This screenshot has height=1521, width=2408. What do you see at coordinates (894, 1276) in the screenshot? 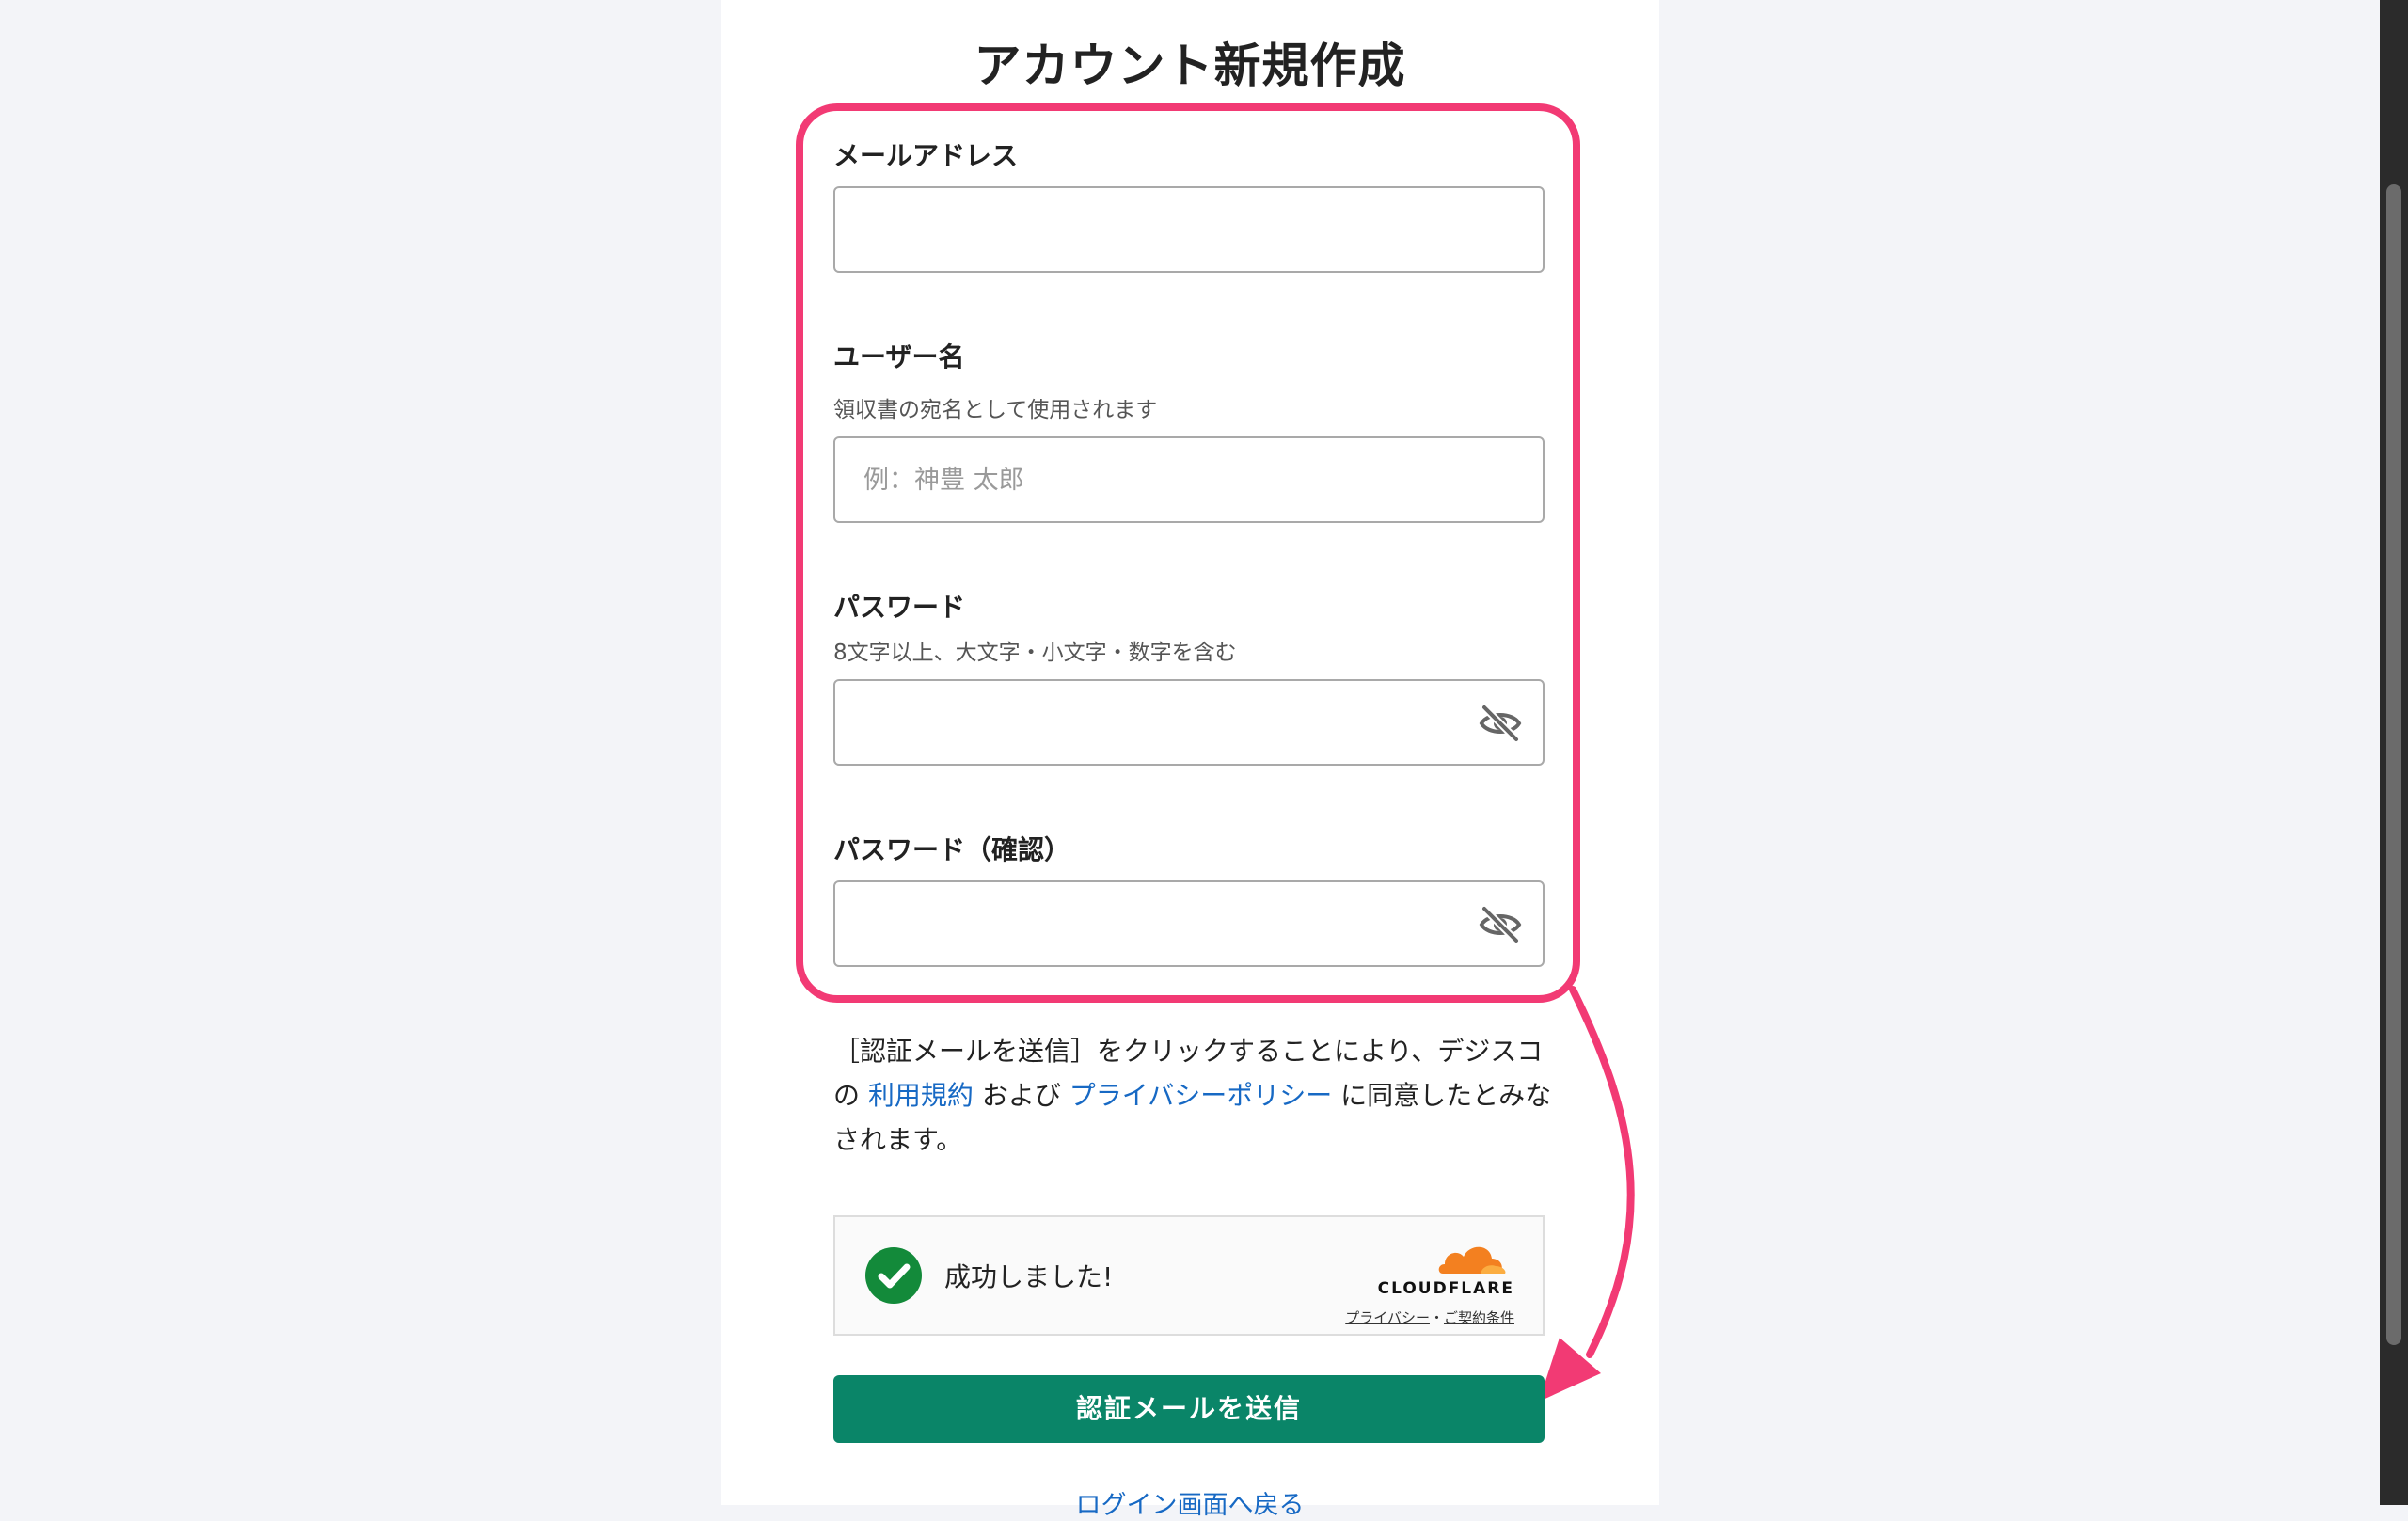
I see `check-circle-icon` at bounding box center [894, 1276].